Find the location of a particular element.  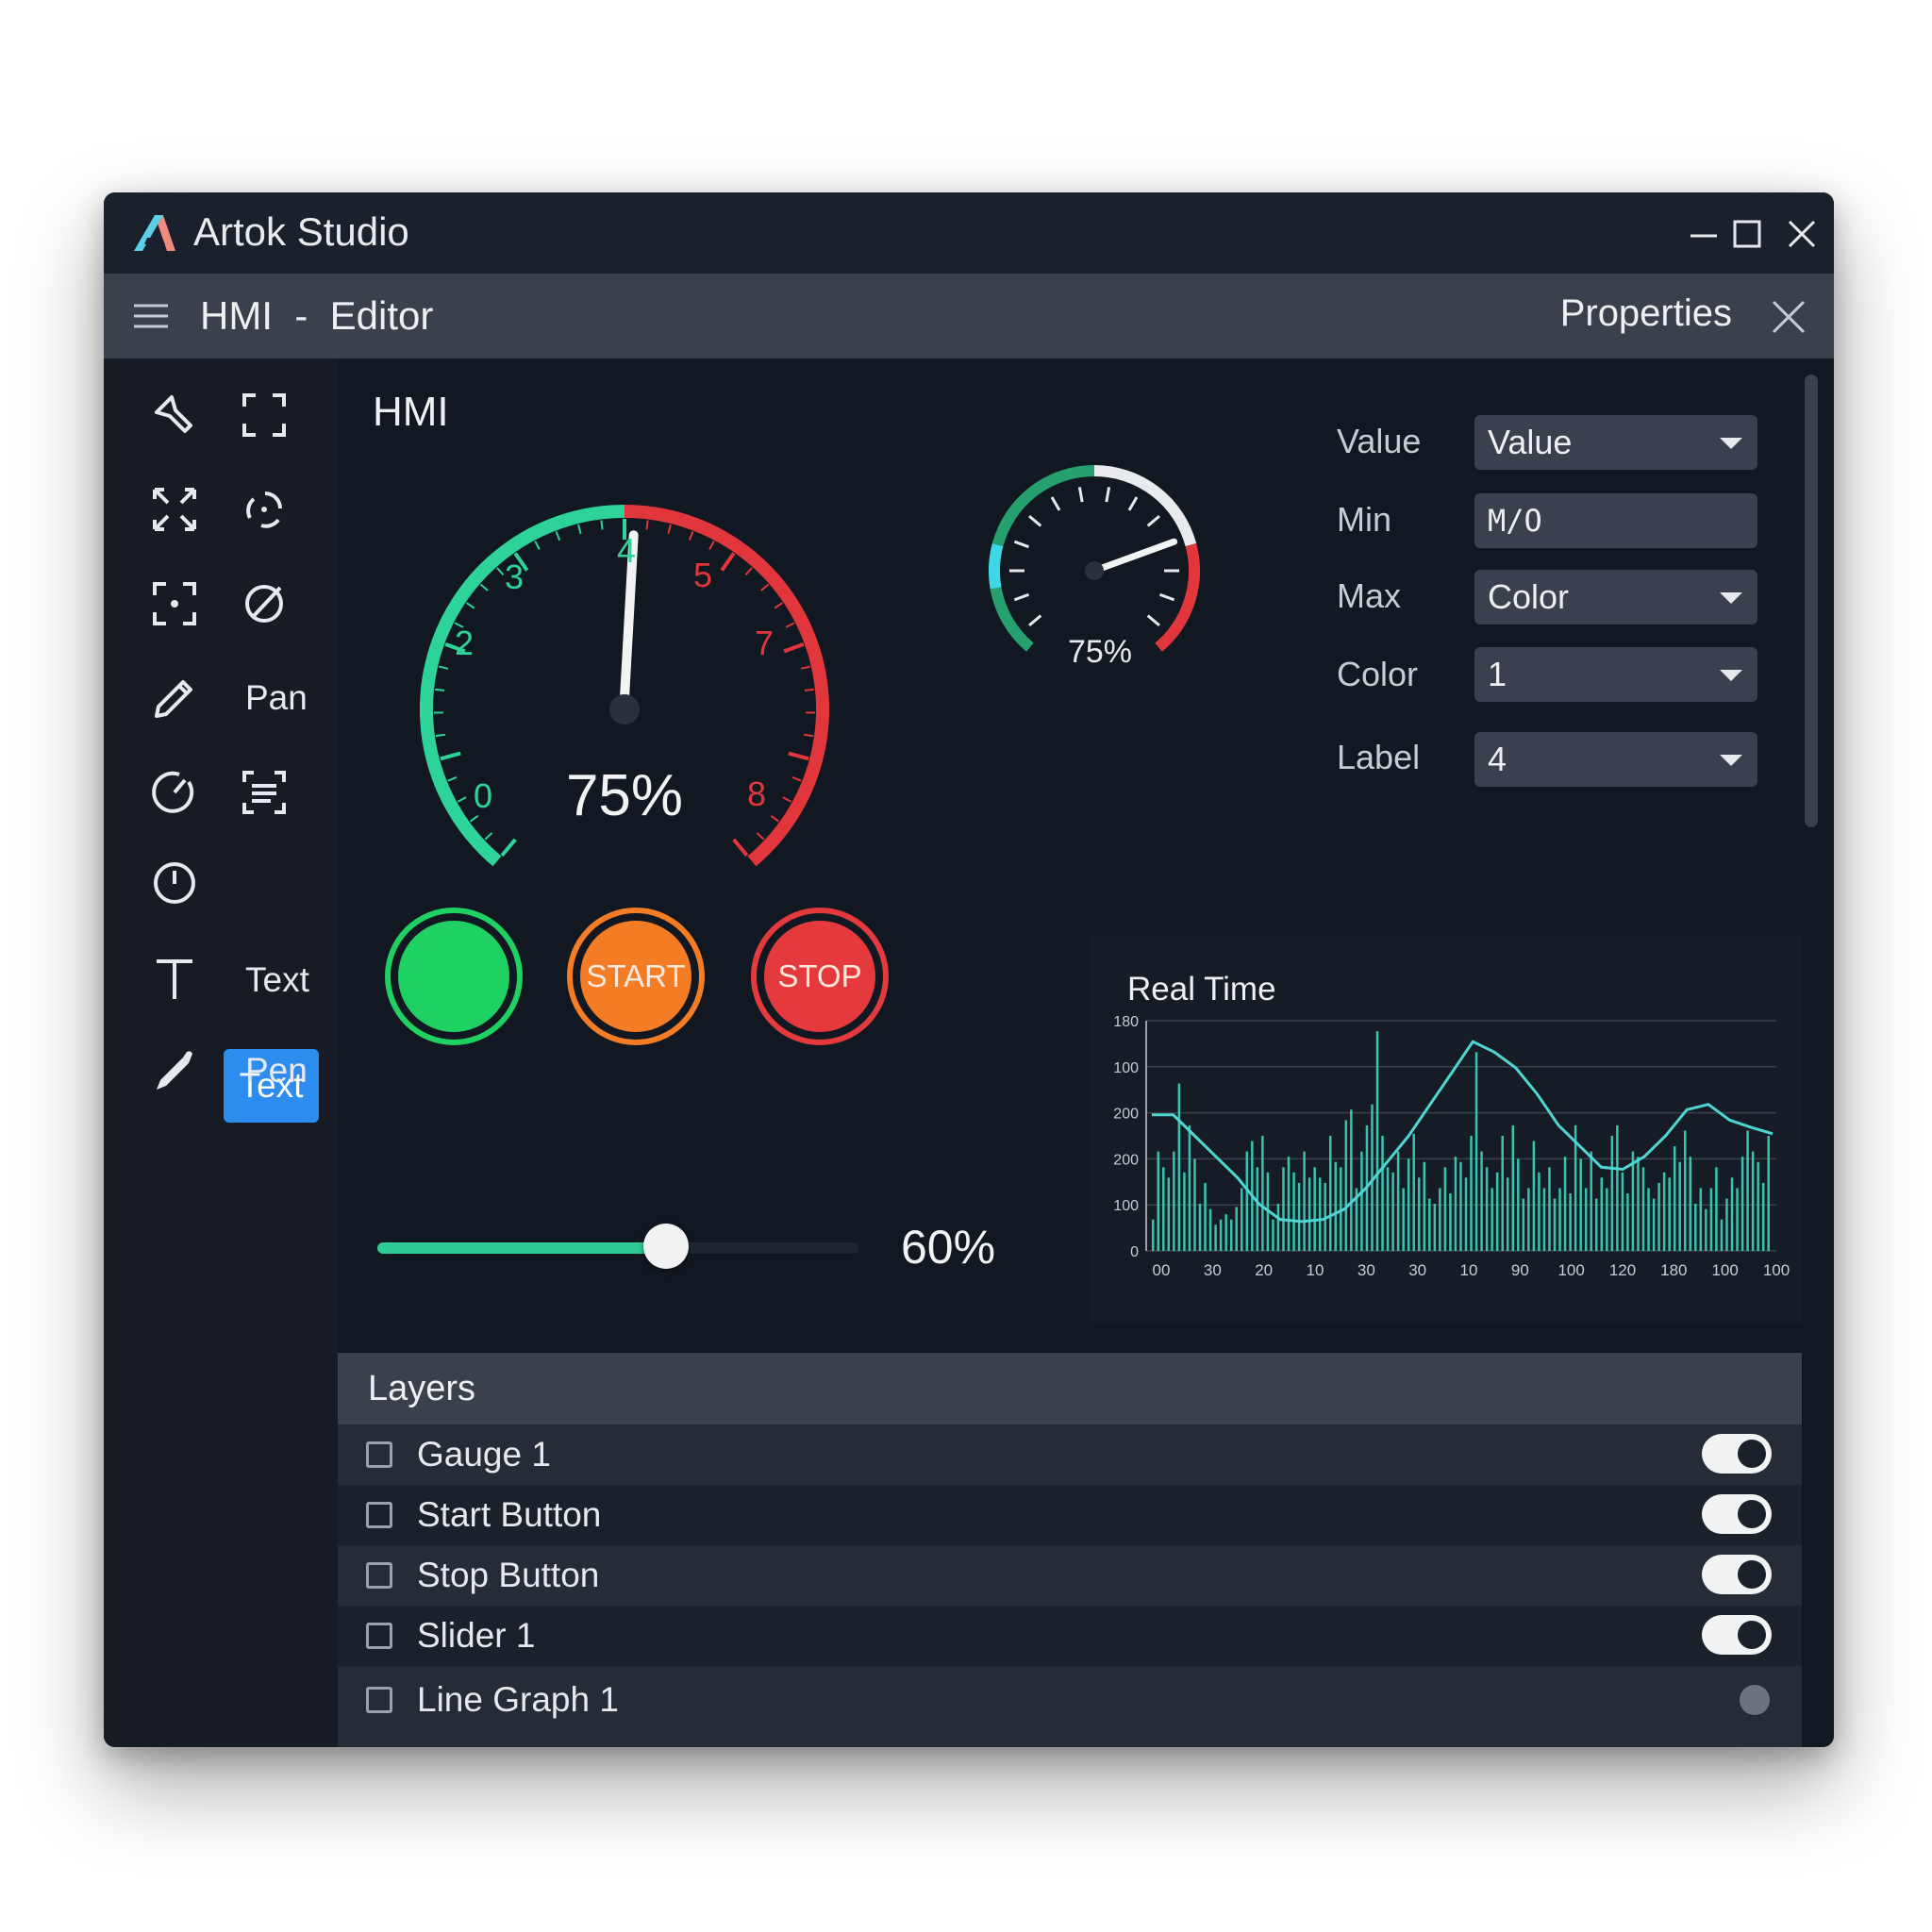

small-gauge-tick-mark is located at coordinates (1081, 495).